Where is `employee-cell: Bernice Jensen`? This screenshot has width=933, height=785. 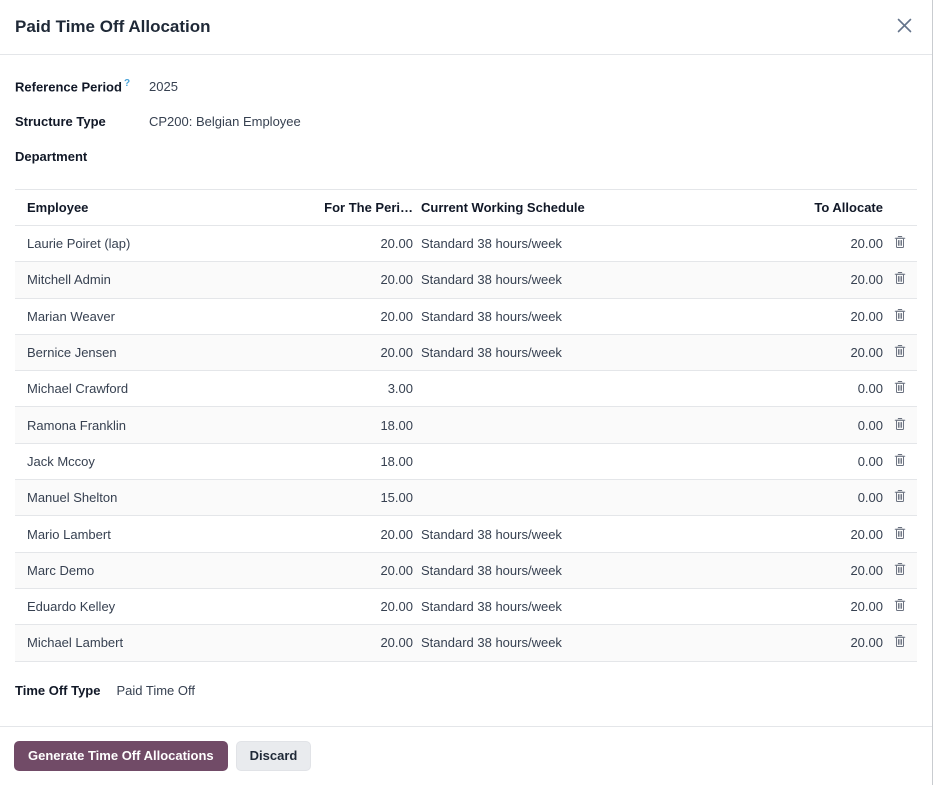
employee-cell: Bernice Jensen is located at coordinates (168, 352).